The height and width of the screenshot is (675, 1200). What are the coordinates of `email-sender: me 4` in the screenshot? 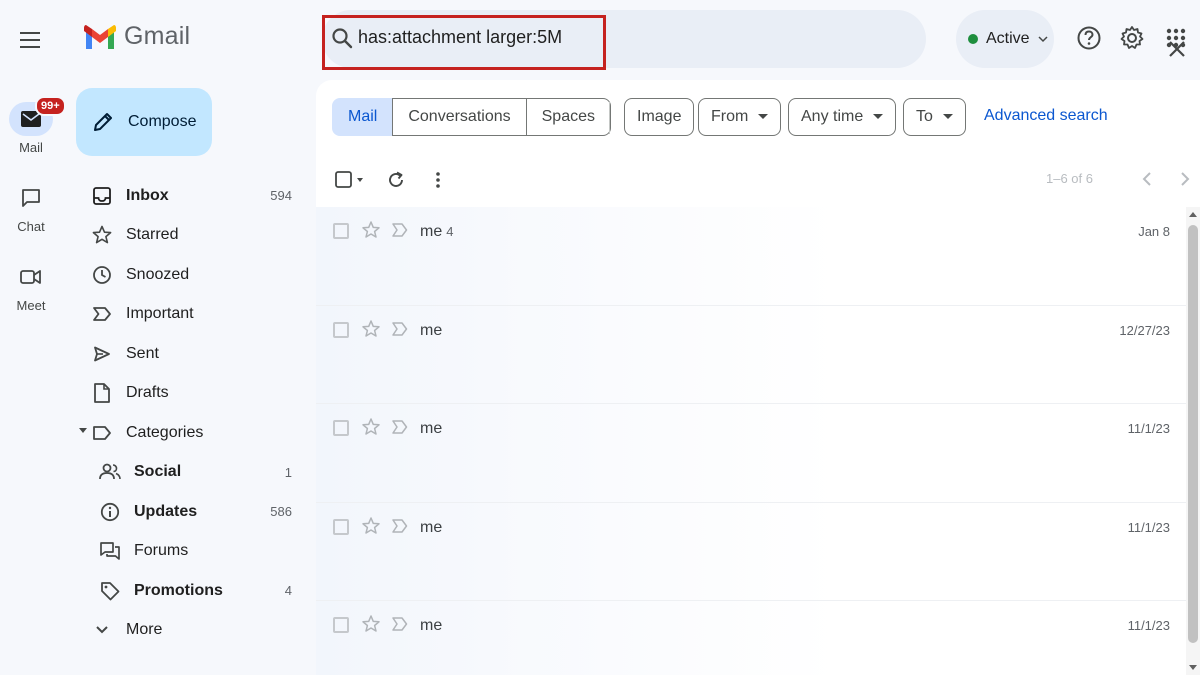 It's located at (437, 231).